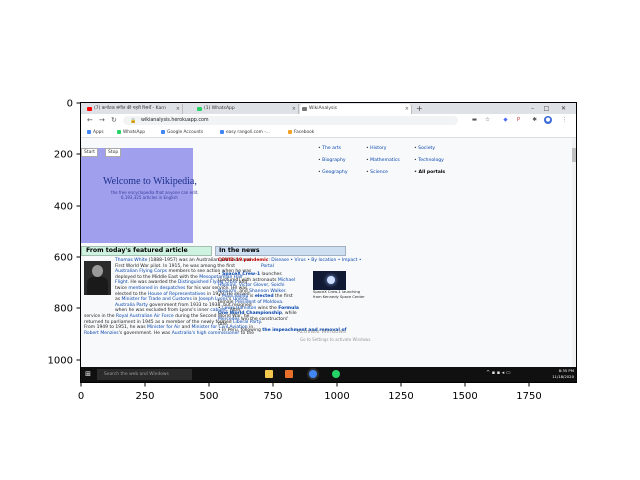  What do you see at coordinates (163, 327) in the screenshot?
I see `article-link: Minister for Air` at bounding box center [163, 327].